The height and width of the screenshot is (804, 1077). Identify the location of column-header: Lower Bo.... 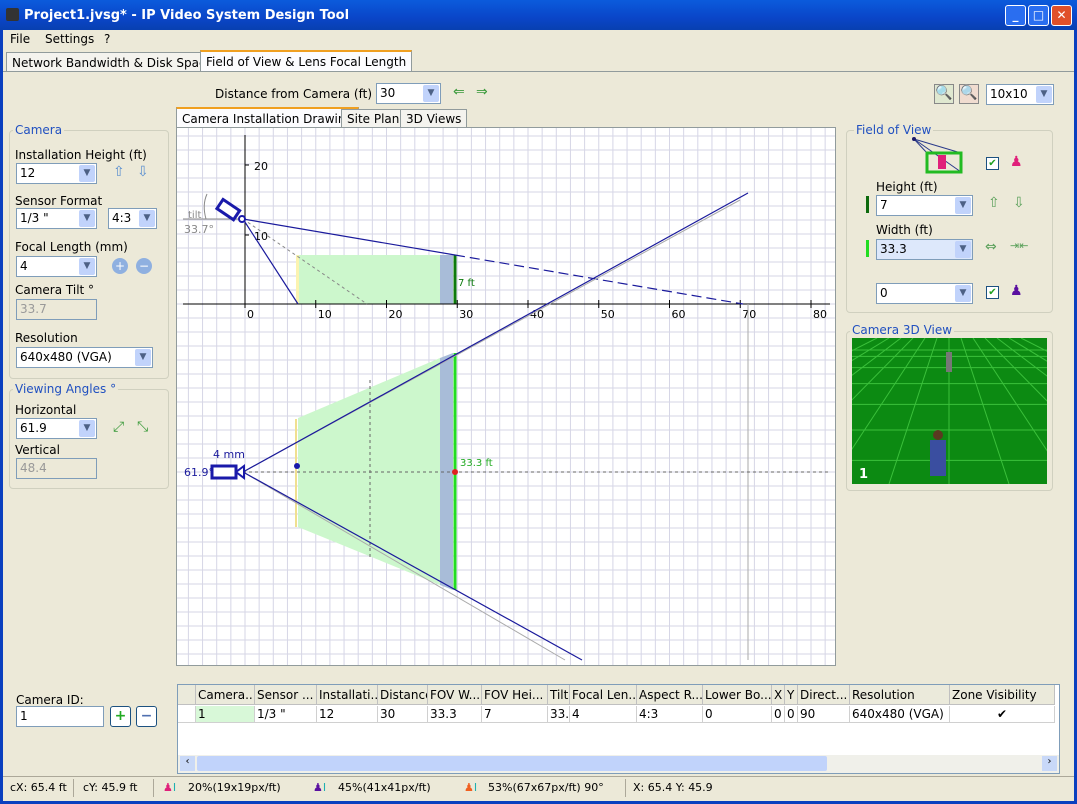
(737, 695).